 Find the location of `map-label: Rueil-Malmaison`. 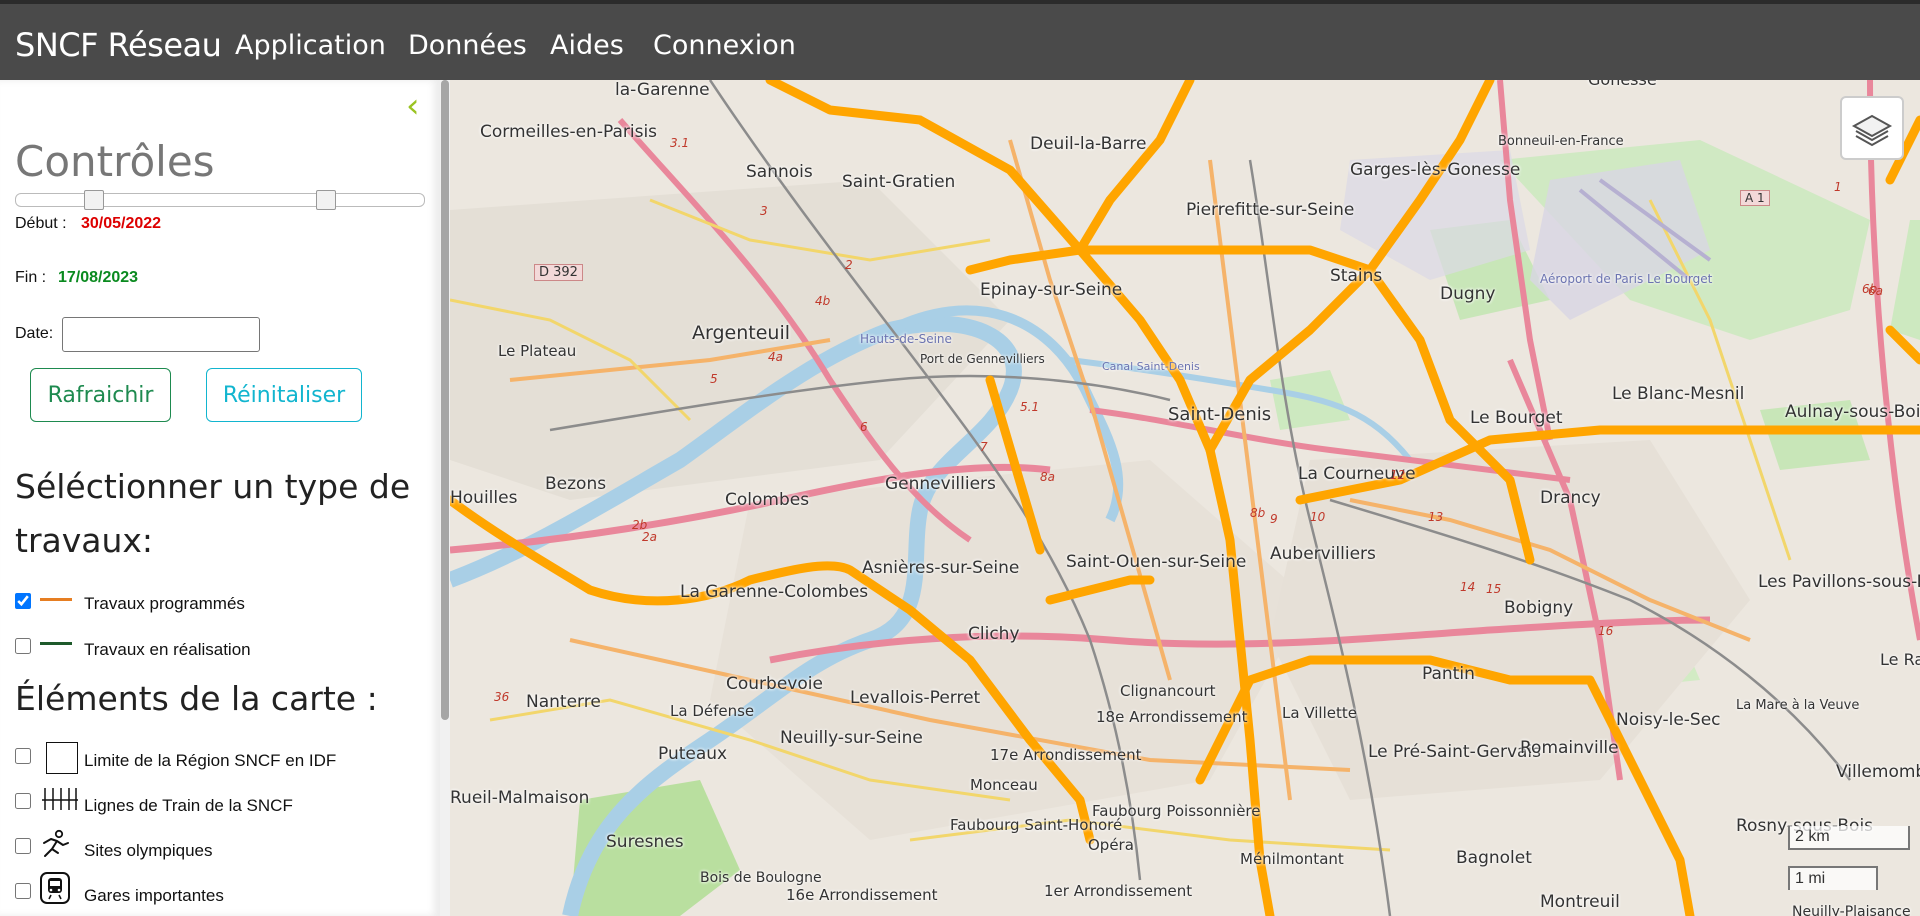

map-label: Rueil-Malmaison is located at coordinates (520, 798).